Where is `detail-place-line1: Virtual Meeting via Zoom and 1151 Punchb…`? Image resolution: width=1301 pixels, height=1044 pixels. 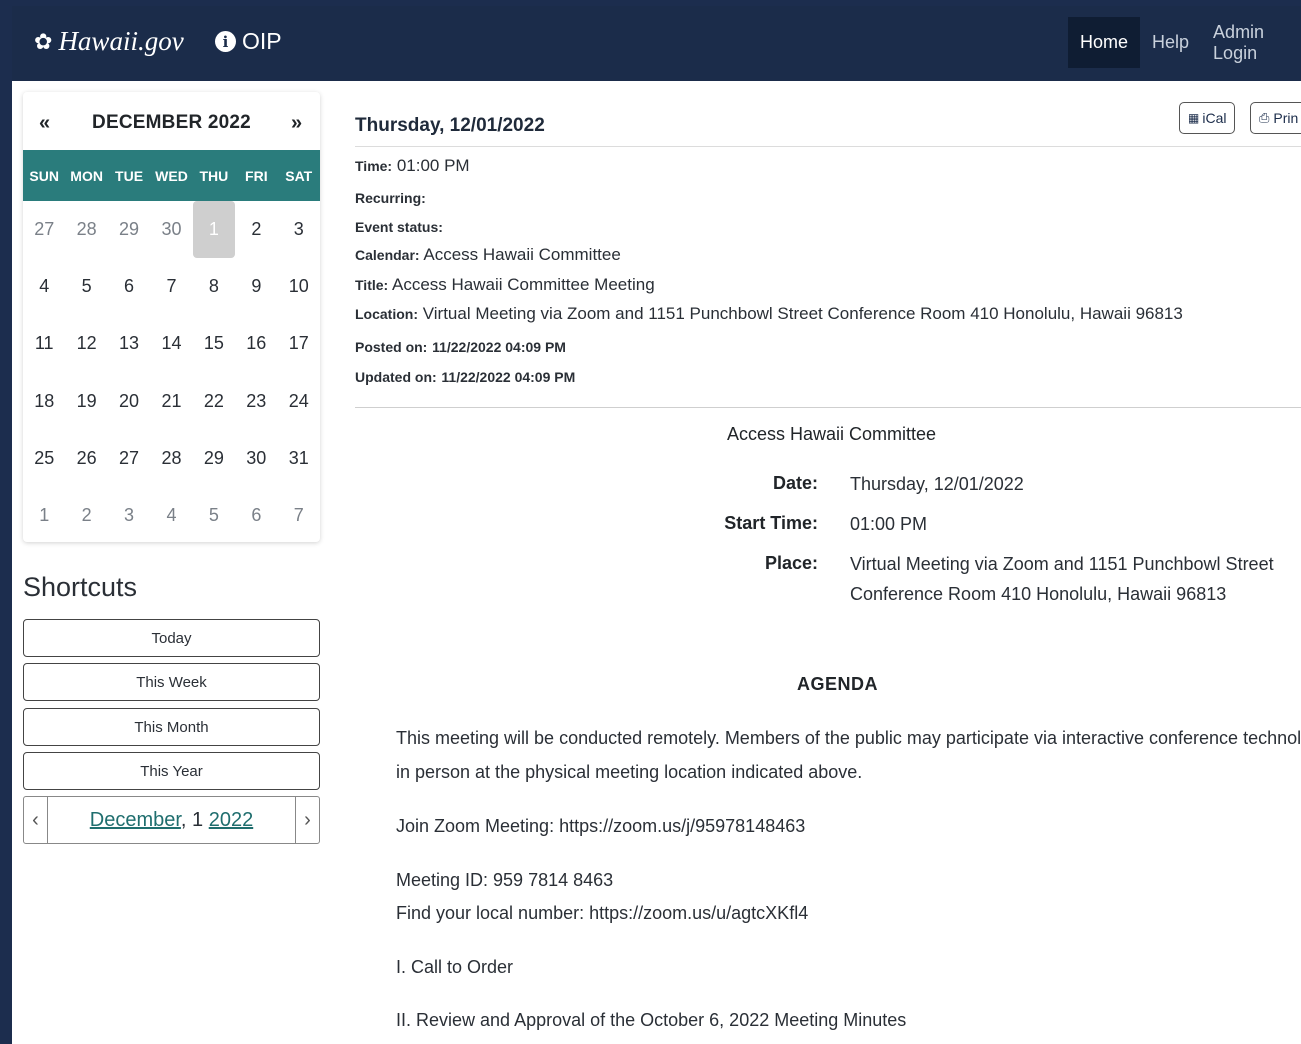
detail-place-line1: Virtual Meeting via Zoom and 1151 Punchb… is located at coordinates (1062, 564).